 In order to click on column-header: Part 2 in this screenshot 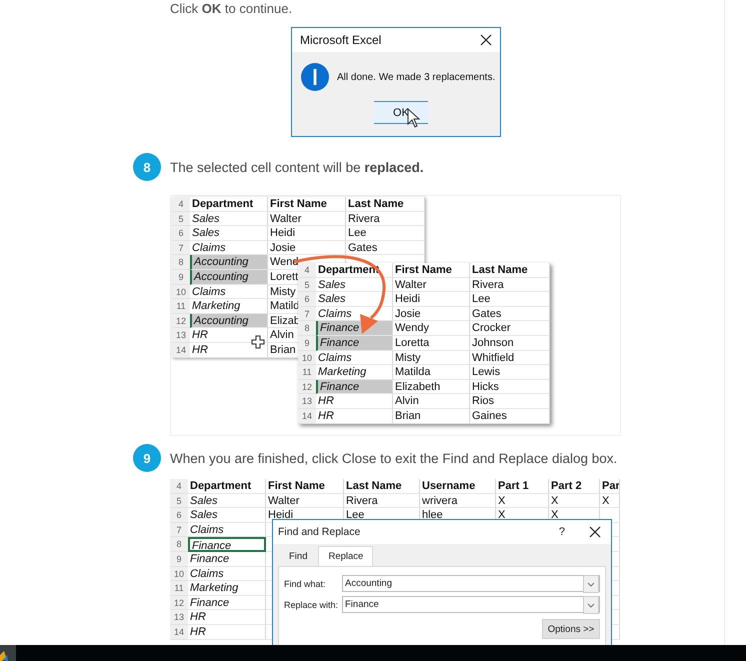, I will do `click(574, 486)`.